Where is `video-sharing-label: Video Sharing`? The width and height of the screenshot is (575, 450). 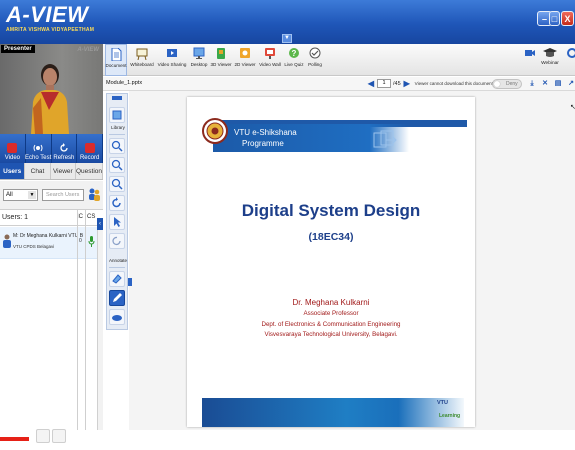 video-sharing-label: Video Sharing is located at coordinates (172, 64).